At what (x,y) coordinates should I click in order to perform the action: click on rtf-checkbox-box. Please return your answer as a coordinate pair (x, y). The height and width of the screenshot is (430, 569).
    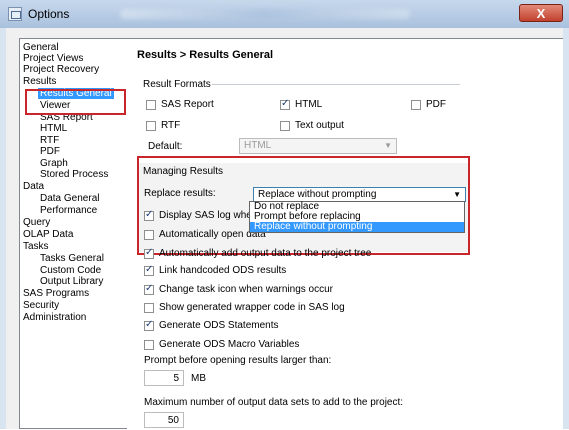
    Looking at the image, I should click on (151, 125).